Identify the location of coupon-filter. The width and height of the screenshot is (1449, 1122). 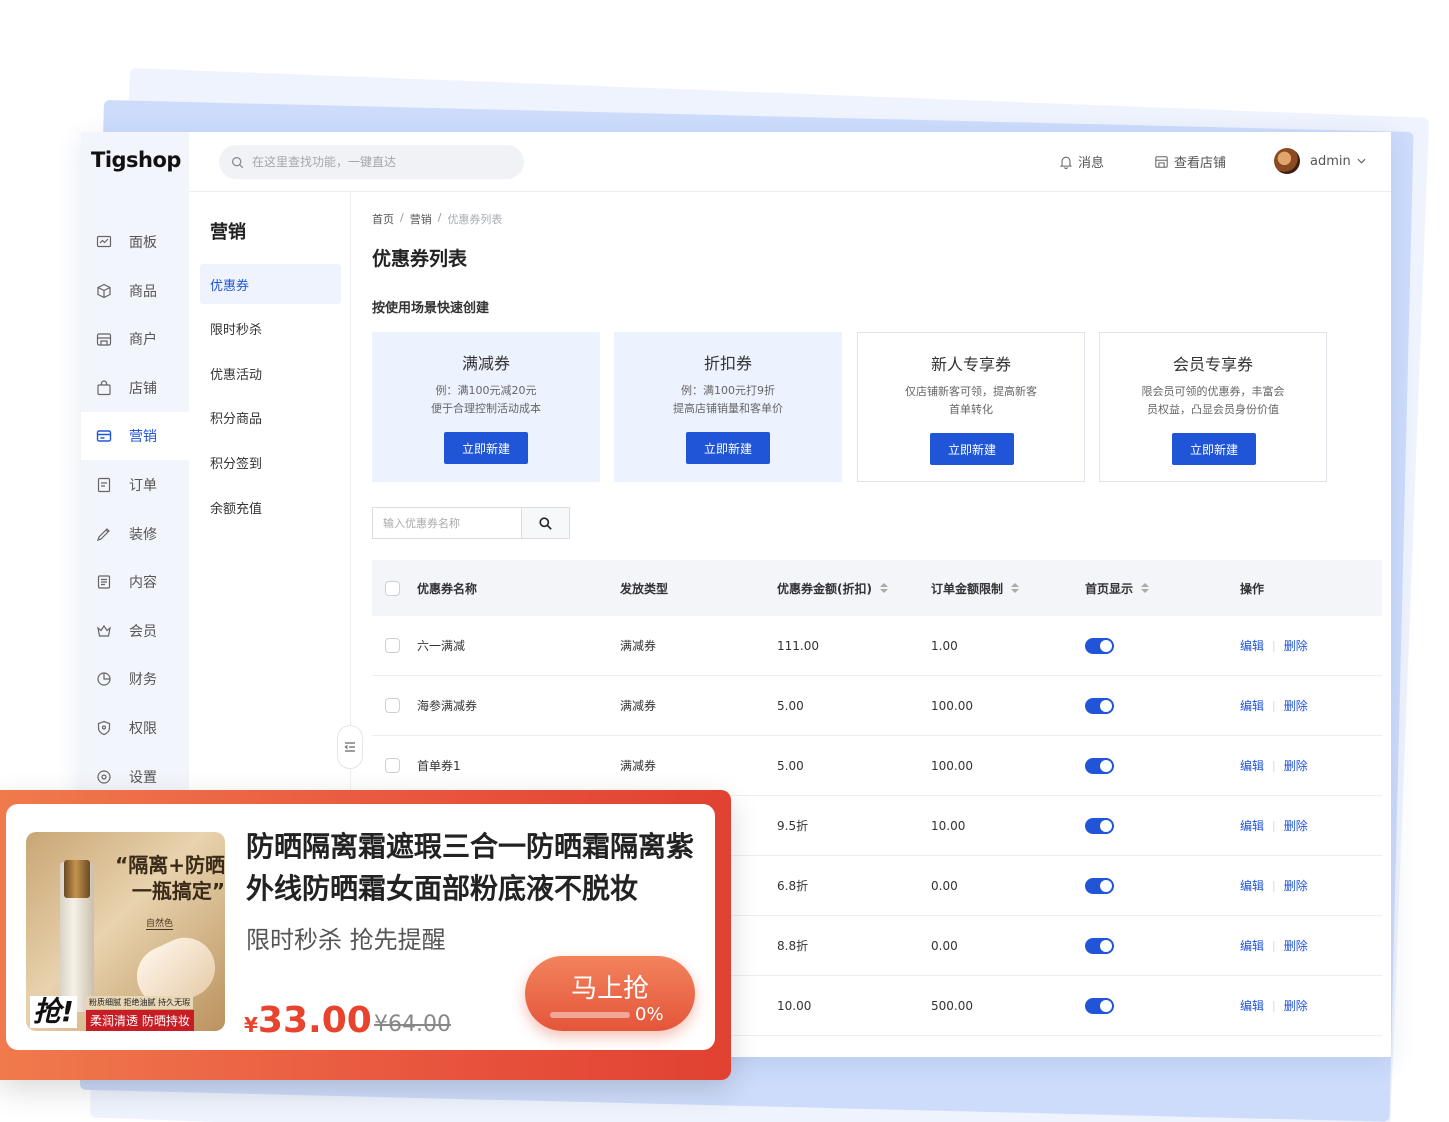
(471, 523).